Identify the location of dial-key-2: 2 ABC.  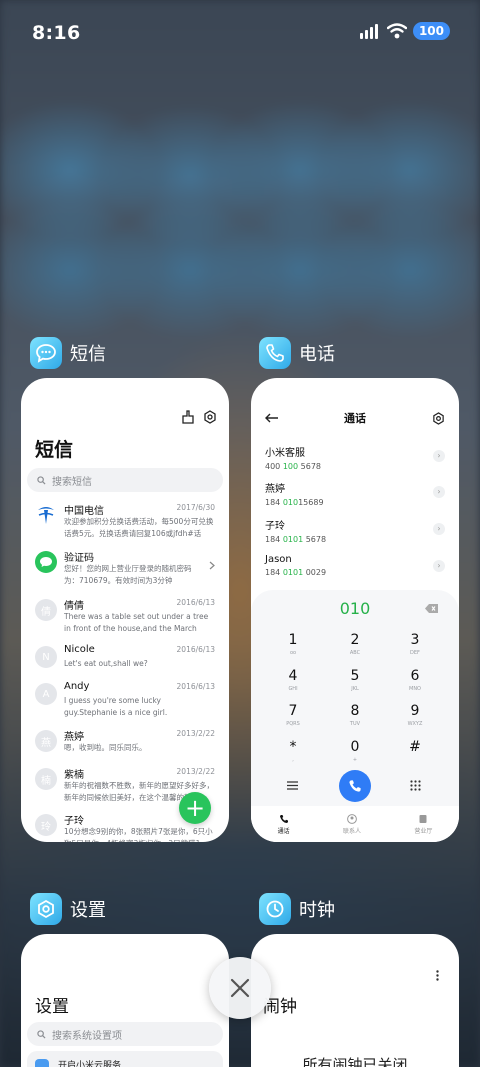
(355, 644).